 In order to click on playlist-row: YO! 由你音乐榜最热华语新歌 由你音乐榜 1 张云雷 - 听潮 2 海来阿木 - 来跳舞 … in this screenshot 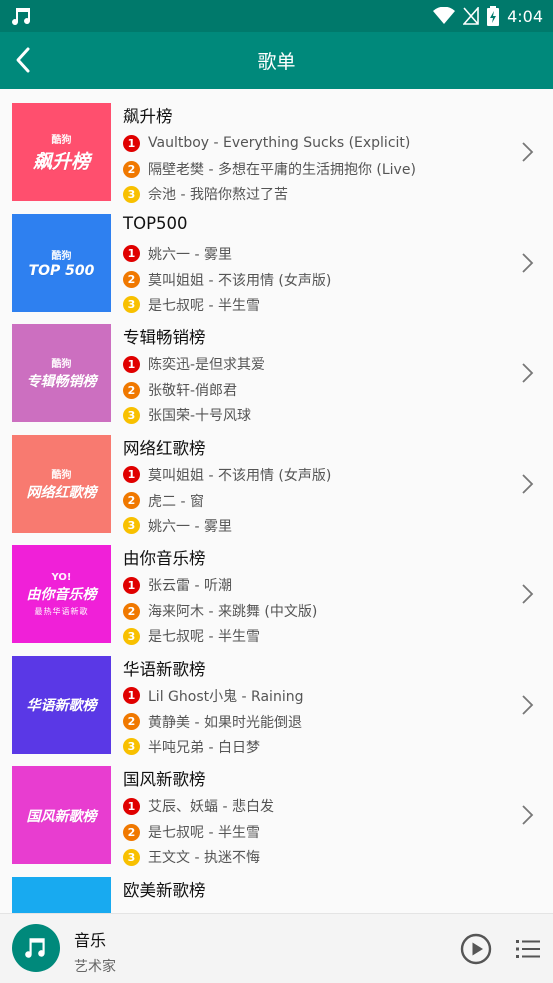, I will do `click(276, 588)`.